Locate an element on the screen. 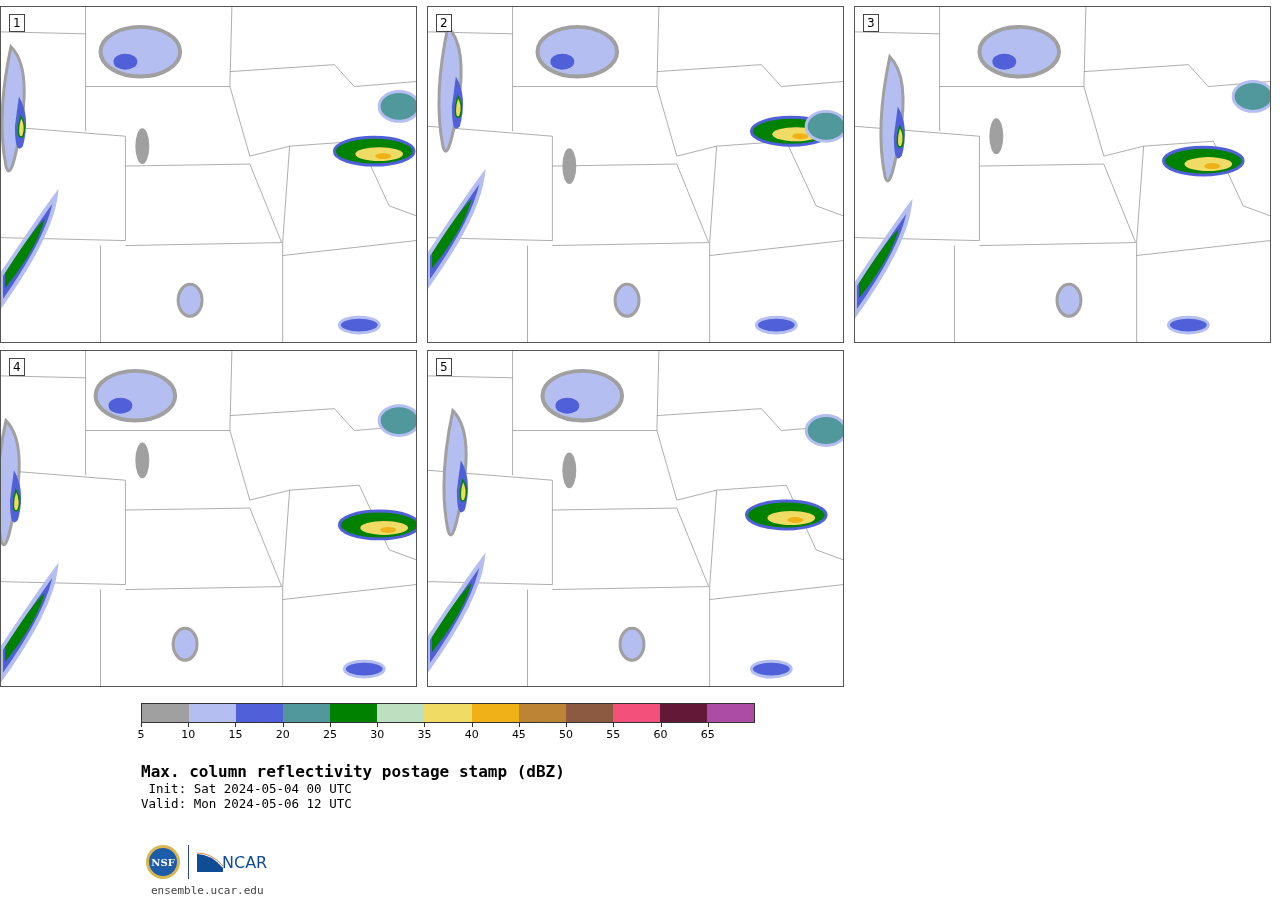 Image resolution: width=1280 pixels, height=901 pixels. tick-label: 25 is located at coordinates (329, 734).